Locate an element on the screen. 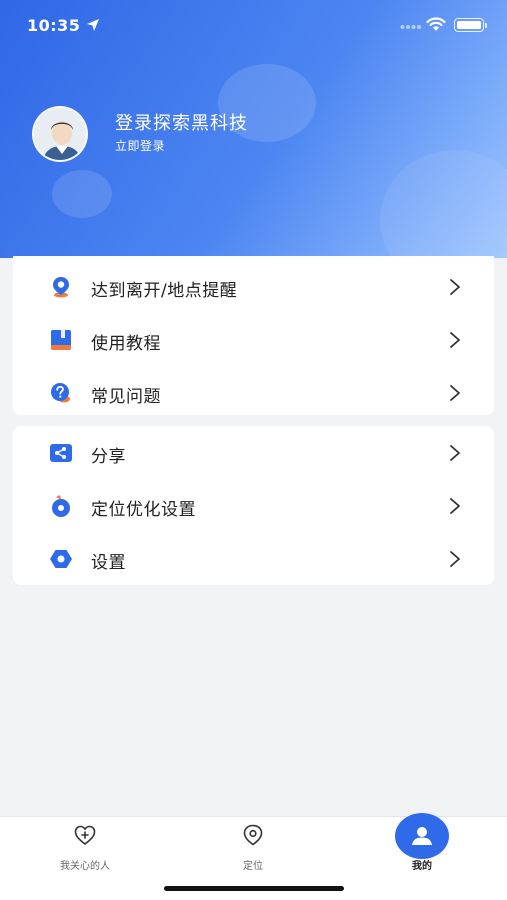  menu-item-settings: 设置 is located at coordinates (253, 558).